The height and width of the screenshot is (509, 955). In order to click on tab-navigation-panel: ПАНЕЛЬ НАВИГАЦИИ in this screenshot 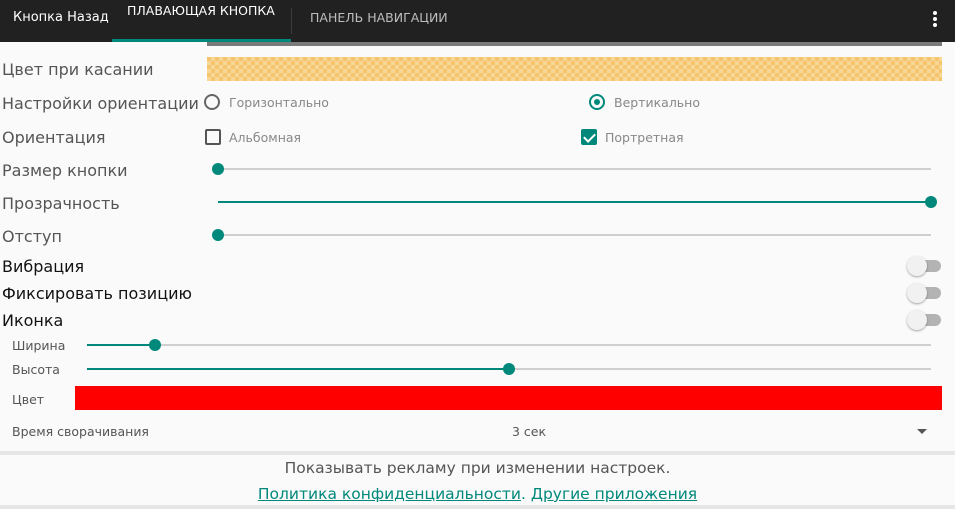, I will do `click(379, 17)`.